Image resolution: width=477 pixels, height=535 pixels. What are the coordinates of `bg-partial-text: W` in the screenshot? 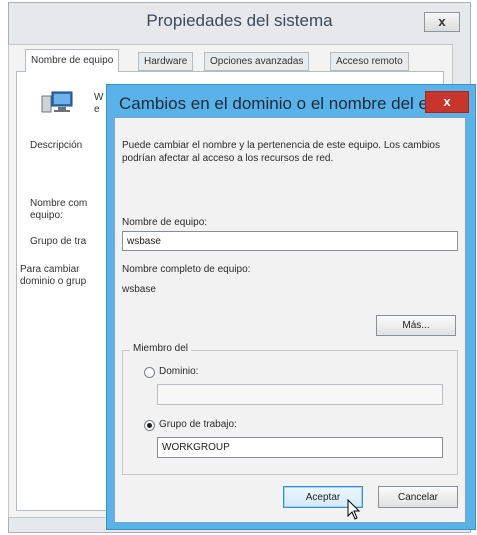 It's located at (99, 97).